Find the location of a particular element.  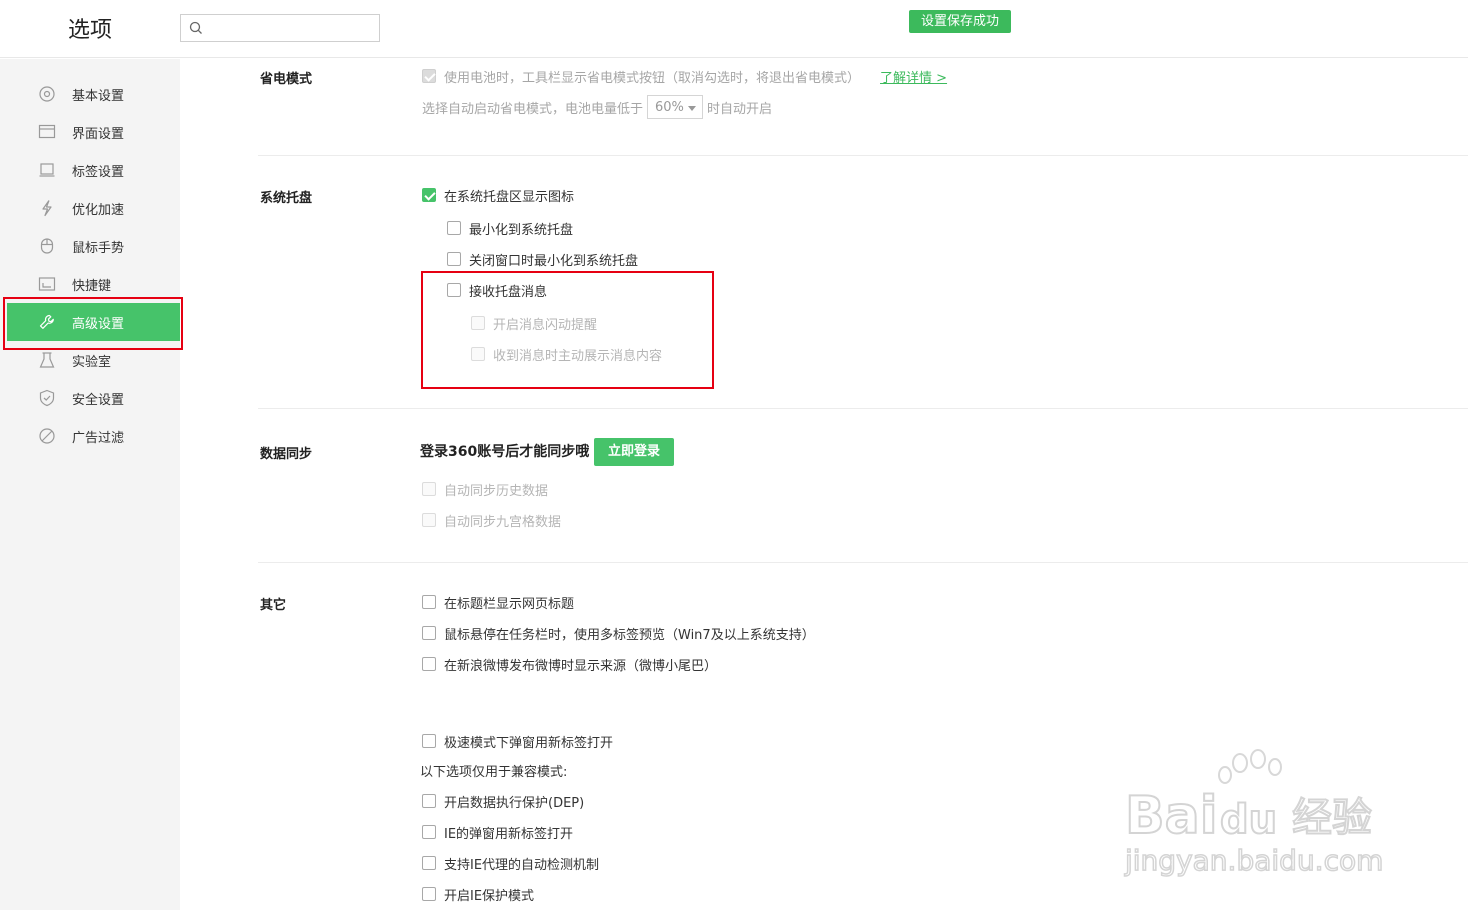

taskbar-preview-checkbox is located at coordinates (429, 633).